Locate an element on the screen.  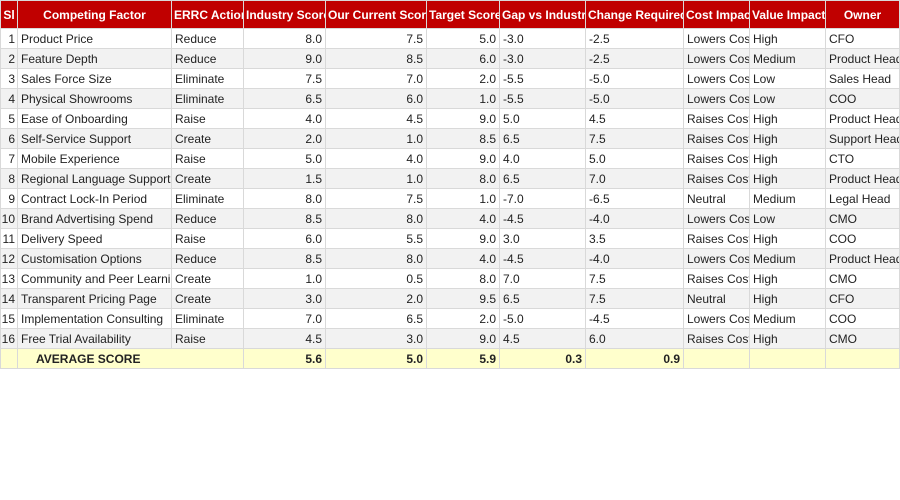
header-industry-score: Industry Score is located at coordinates (284, 14).